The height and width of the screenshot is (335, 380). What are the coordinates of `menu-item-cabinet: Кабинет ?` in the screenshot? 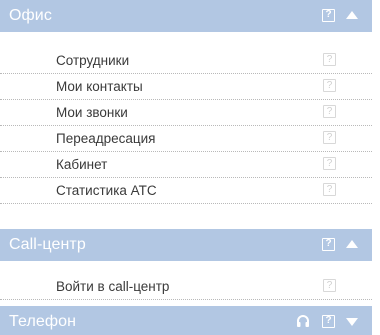 It's located at (186, 165).